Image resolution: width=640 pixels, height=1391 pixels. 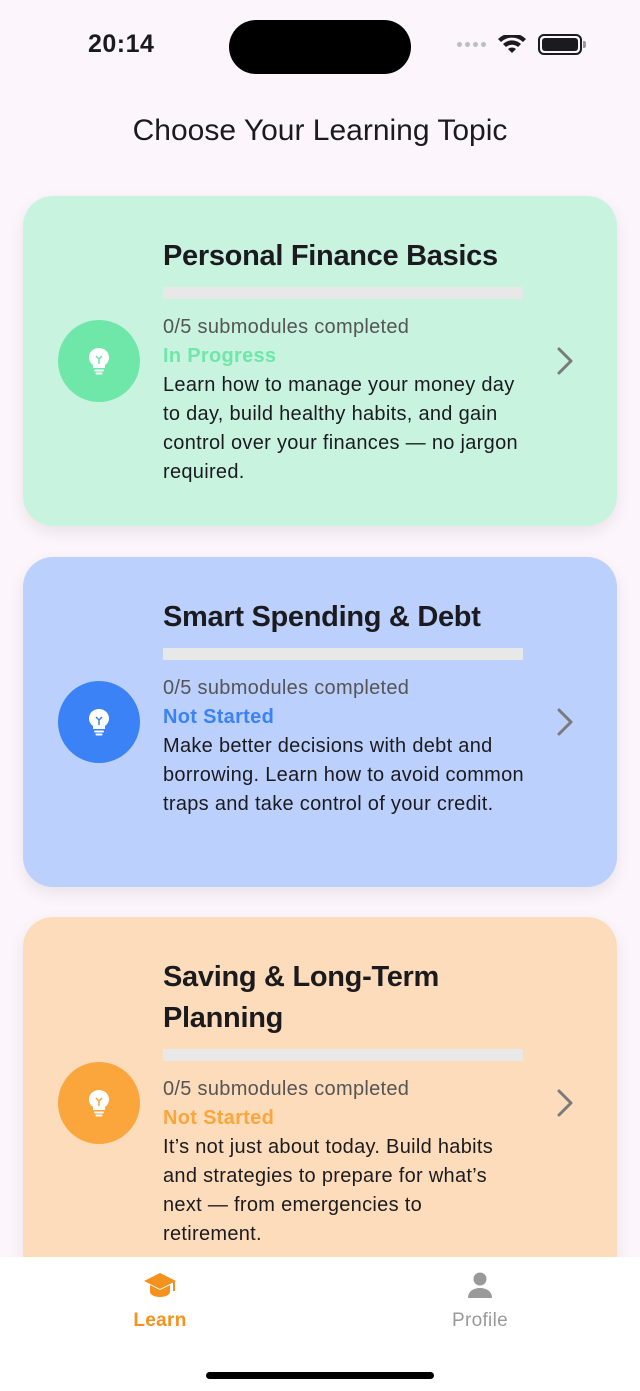 What do you see at coordinates (562, 44) in the screenshot?
I see `battery-icon` at bounding box center [562, 44].